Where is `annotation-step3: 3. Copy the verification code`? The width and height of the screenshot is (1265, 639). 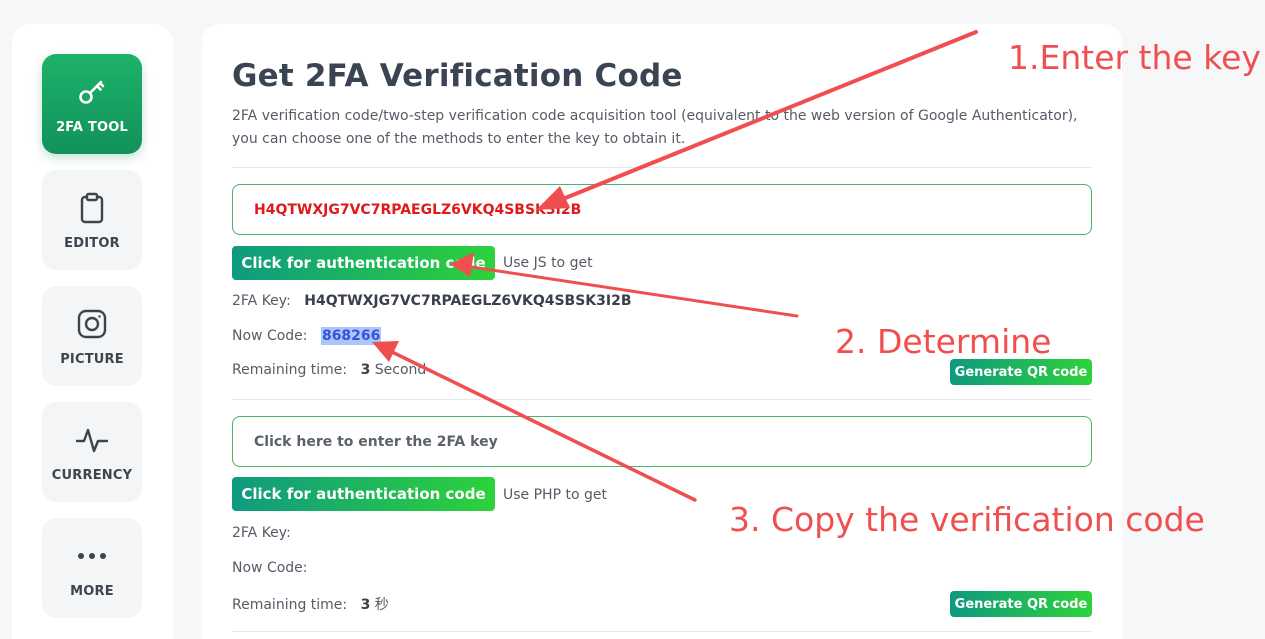 annotation-step3: 3. Copy the verification code is located at coordinates (967, 519).